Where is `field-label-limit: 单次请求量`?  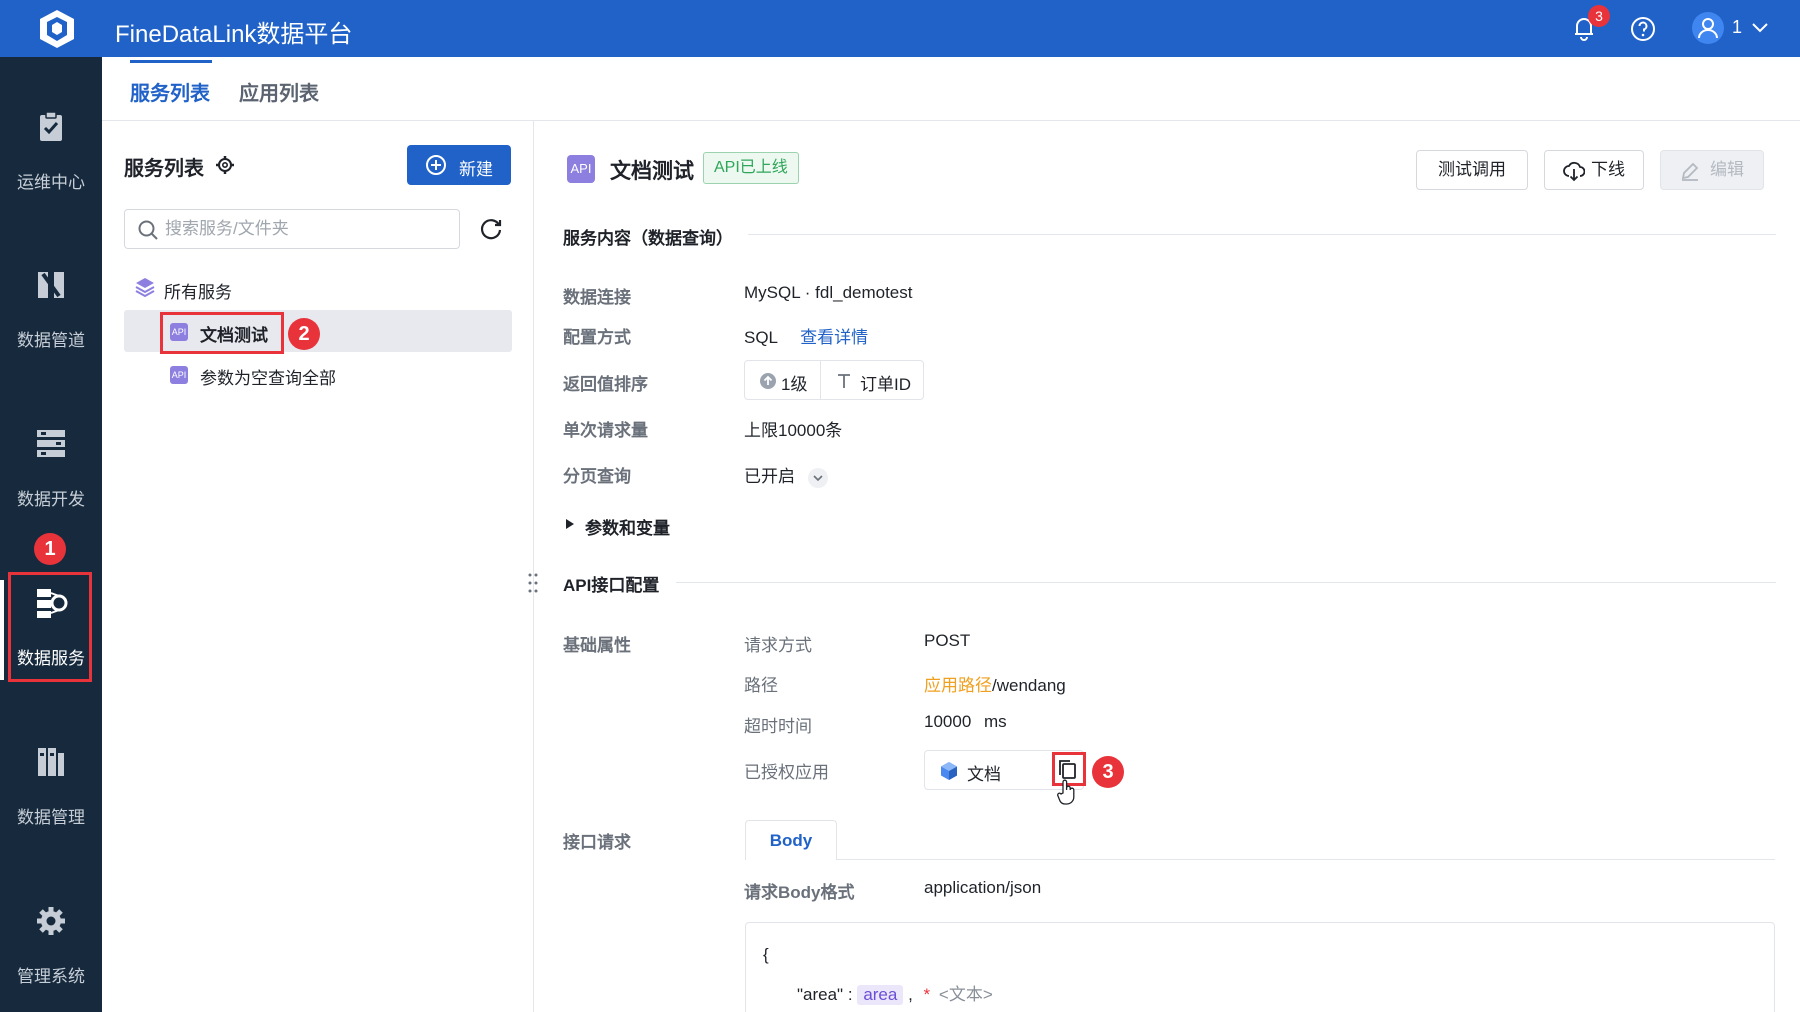
field-label-limit: 单次请求量 is located at coordinates (605, 430).